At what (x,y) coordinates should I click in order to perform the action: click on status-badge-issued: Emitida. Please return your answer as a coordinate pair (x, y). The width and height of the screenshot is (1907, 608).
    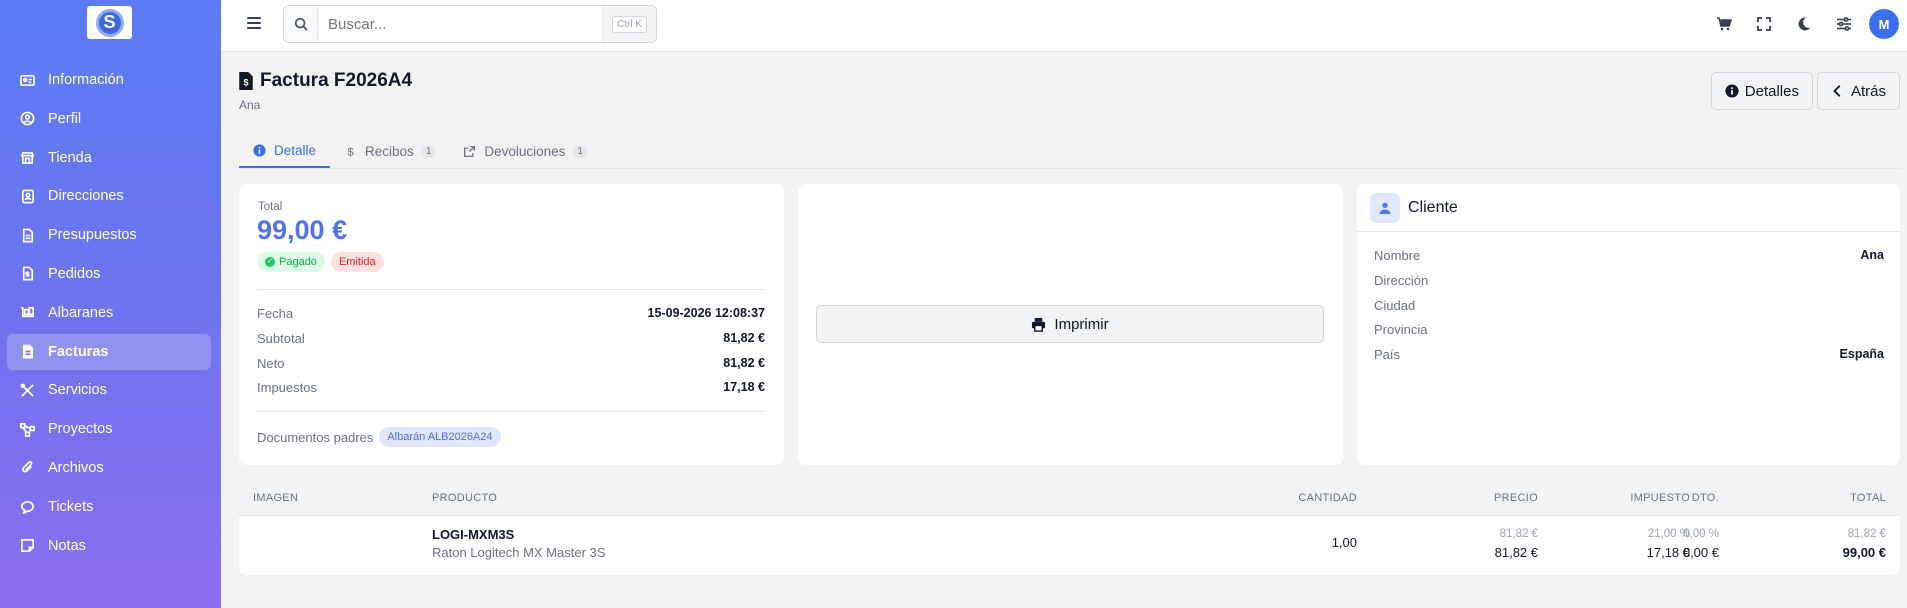
    Looking at the image, I should click on (357, 262).